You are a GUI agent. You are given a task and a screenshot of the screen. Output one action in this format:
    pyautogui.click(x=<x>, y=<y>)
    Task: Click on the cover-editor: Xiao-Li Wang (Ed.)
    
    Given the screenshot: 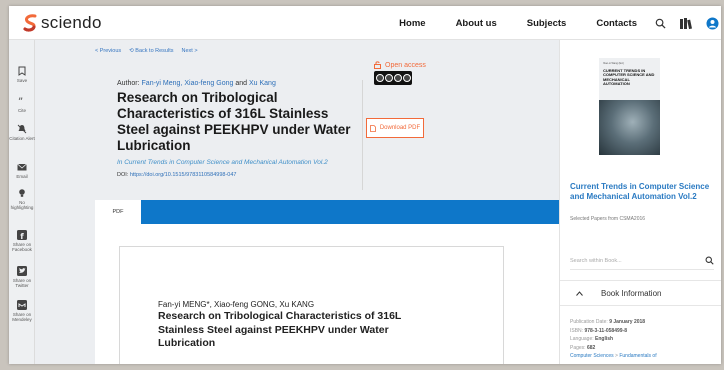 What is the action you would take?
    pyautogui.click(x=614, y=63)
    